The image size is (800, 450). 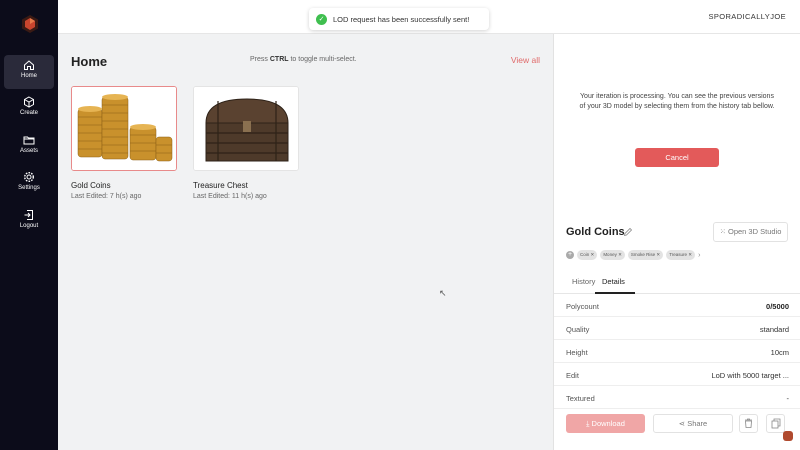 I want to click on asset-last-edited: Last Edited: 7 h(s) ago, so click(x=106, y=196).